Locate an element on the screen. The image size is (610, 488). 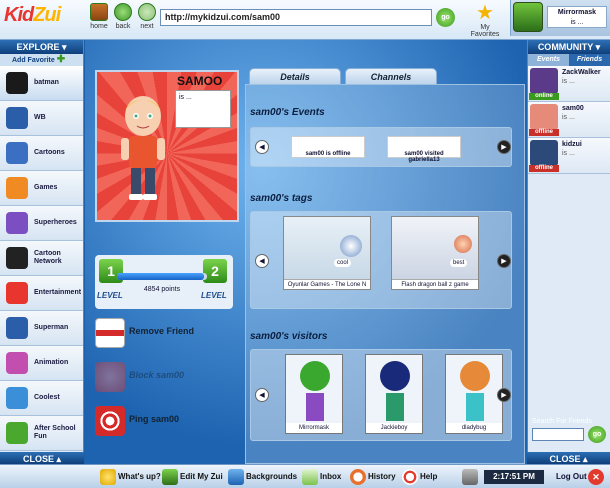
favorite-item: Animation is located at coordinates (41, 363).